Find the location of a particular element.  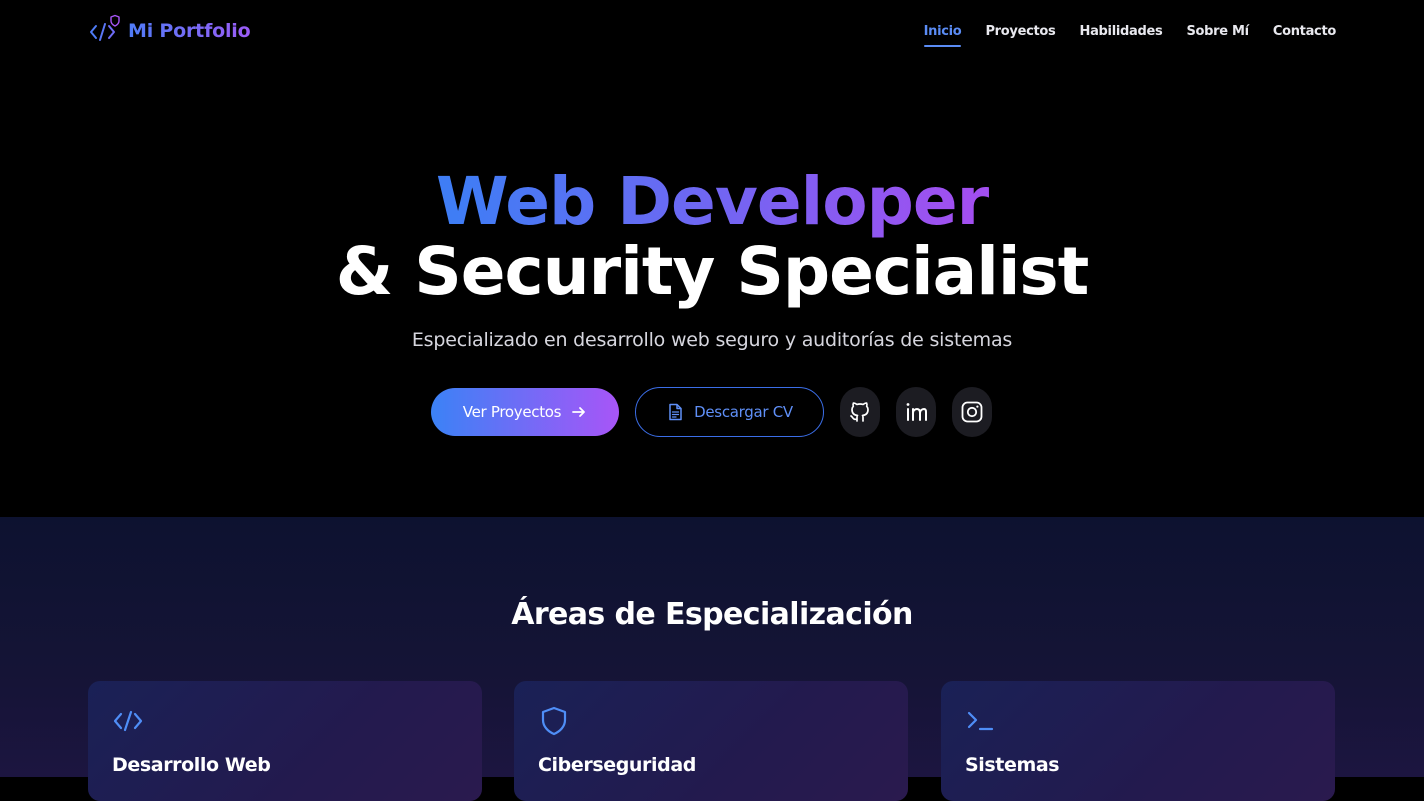

linkedin-icon is located at coordinates (916, 412).